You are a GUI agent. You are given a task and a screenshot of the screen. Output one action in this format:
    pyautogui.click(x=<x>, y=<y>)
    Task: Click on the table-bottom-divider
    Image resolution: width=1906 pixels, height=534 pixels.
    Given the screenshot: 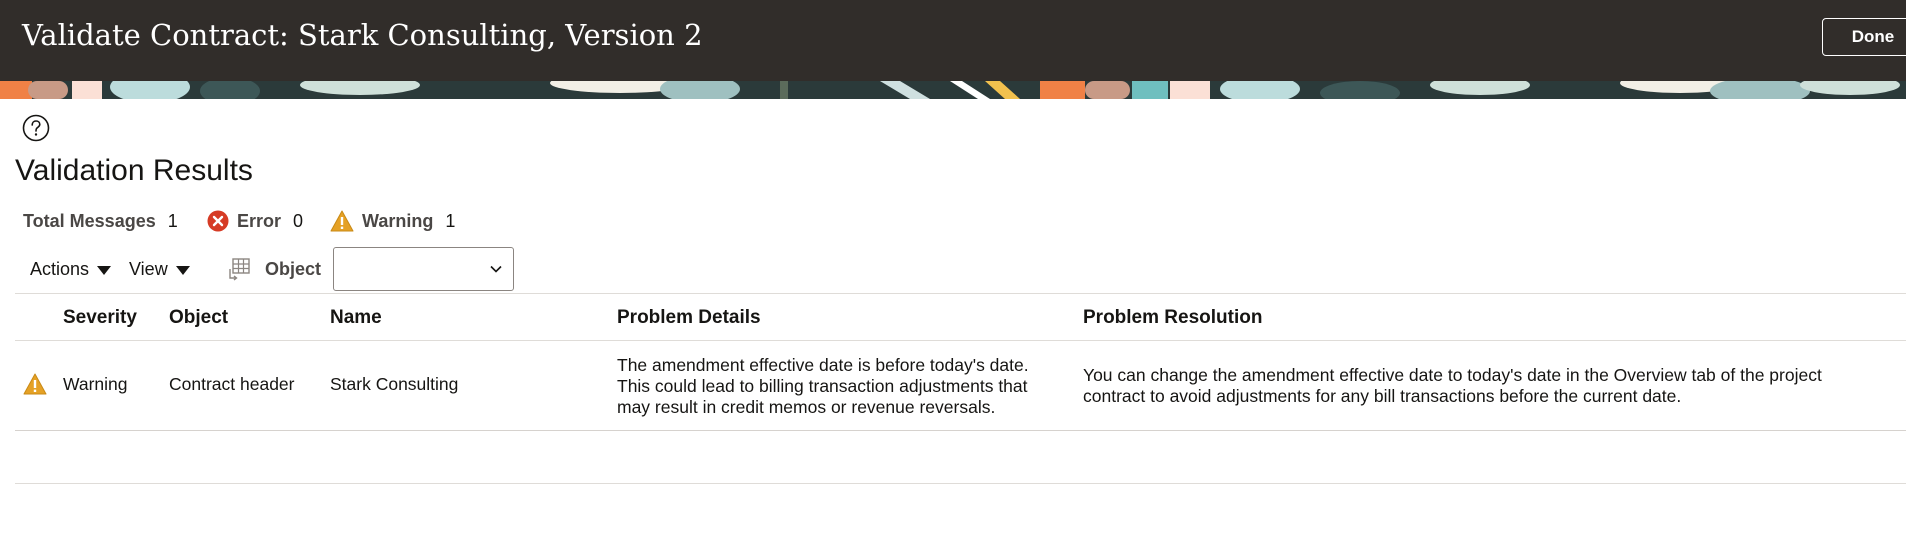 What is the action you would take?
    pyautogui.click(x=960, y=483)
    